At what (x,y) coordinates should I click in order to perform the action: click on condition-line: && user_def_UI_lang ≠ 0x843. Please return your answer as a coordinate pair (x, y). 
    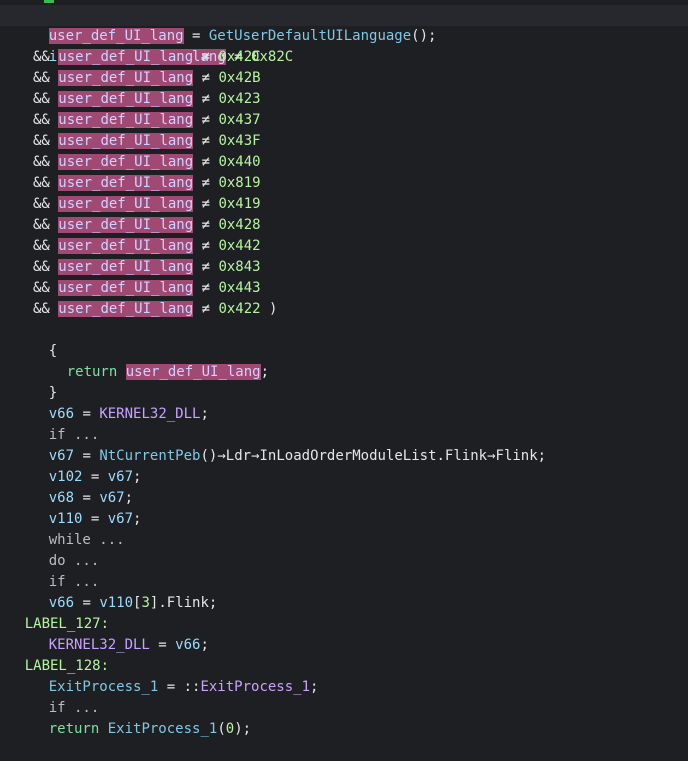
    Looking at the image, I should click on (344, 267).